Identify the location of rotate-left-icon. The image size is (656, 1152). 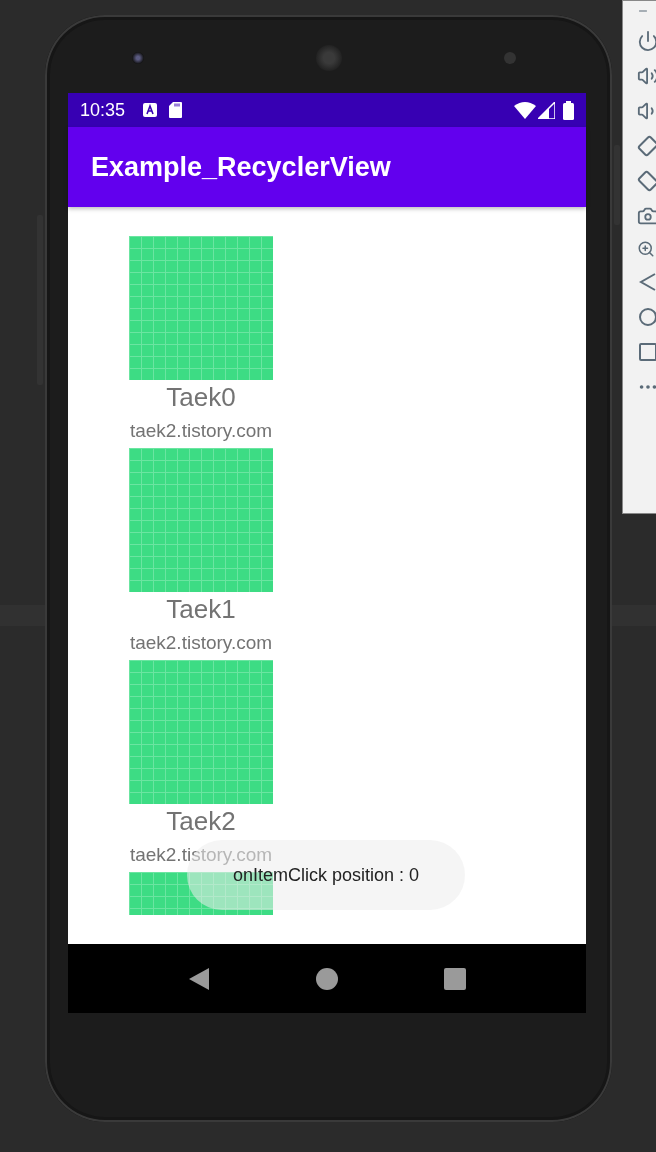
(646, 146).